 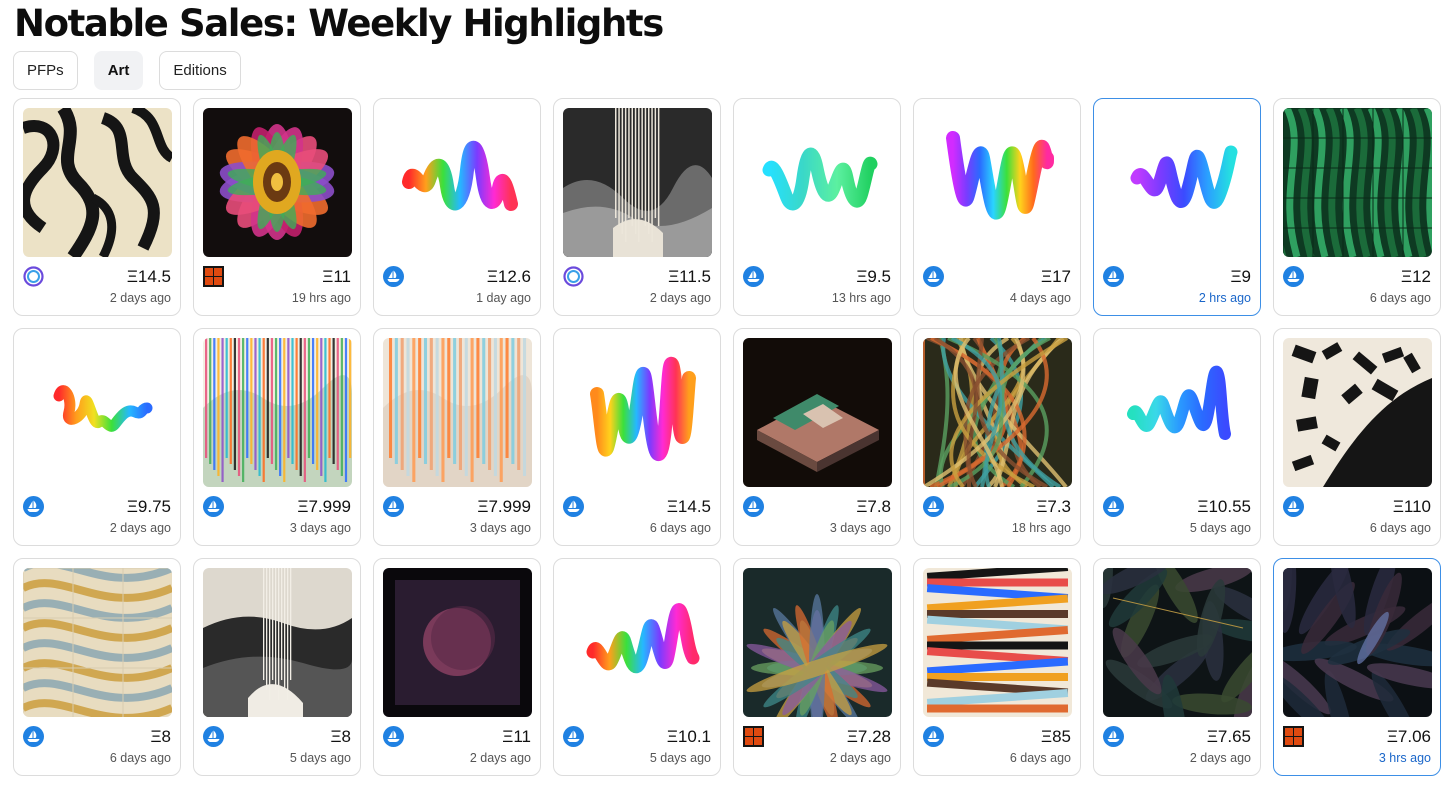 I want to click on sale-card: Ξ7.8 3 days ago, so click(x=817, y=437).